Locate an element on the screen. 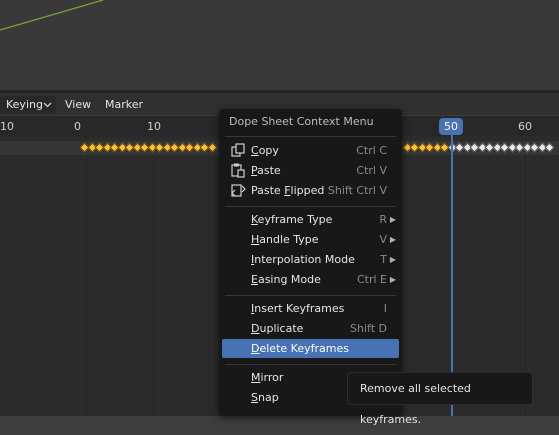  menu-item-shortcut: Shift D is located at coordinates (368, 328).